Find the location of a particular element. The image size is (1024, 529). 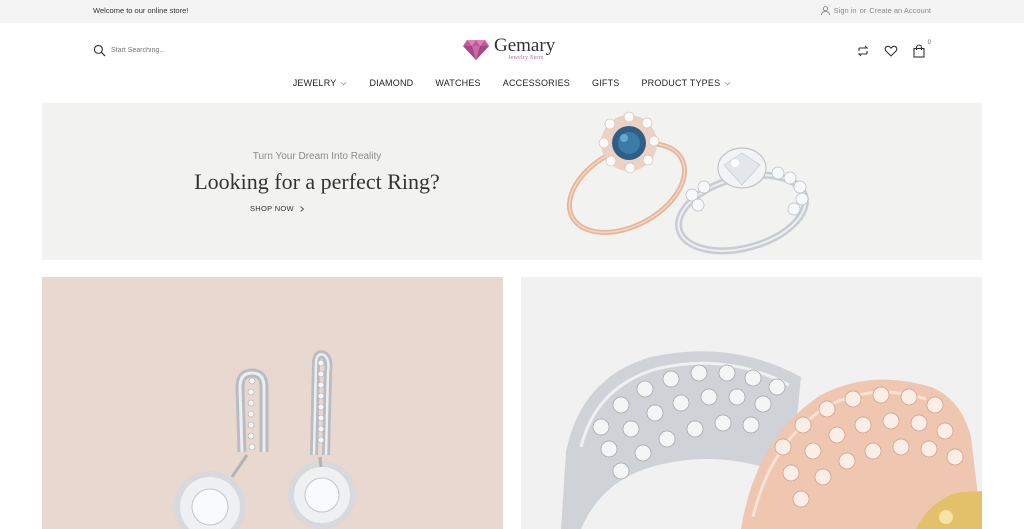

cart-button: 0 is located at coordinates (921, 49).